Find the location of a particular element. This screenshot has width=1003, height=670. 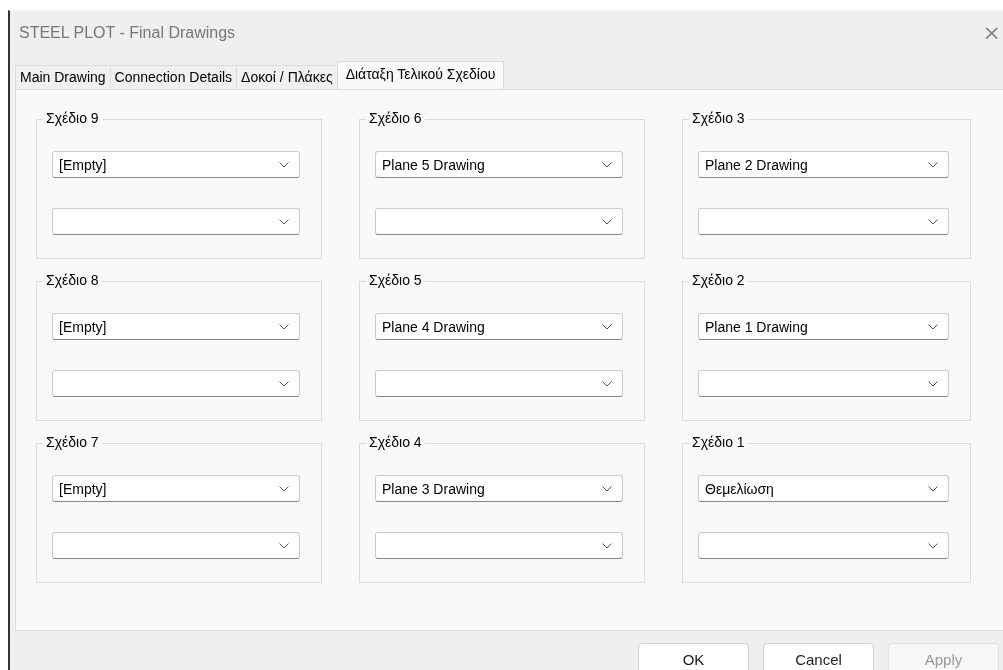

group-title: Σχέδιο 2 is located at coordinates (718, 280).